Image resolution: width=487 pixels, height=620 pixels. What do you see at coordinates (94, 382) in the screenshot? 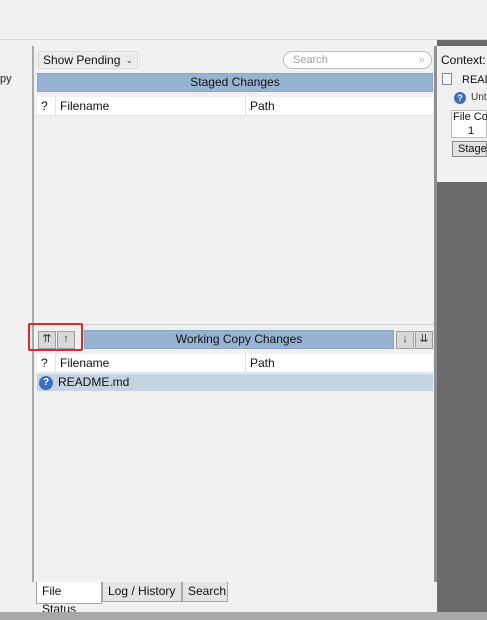
I see `file-name: README.md` at bounding box center [94, 382].